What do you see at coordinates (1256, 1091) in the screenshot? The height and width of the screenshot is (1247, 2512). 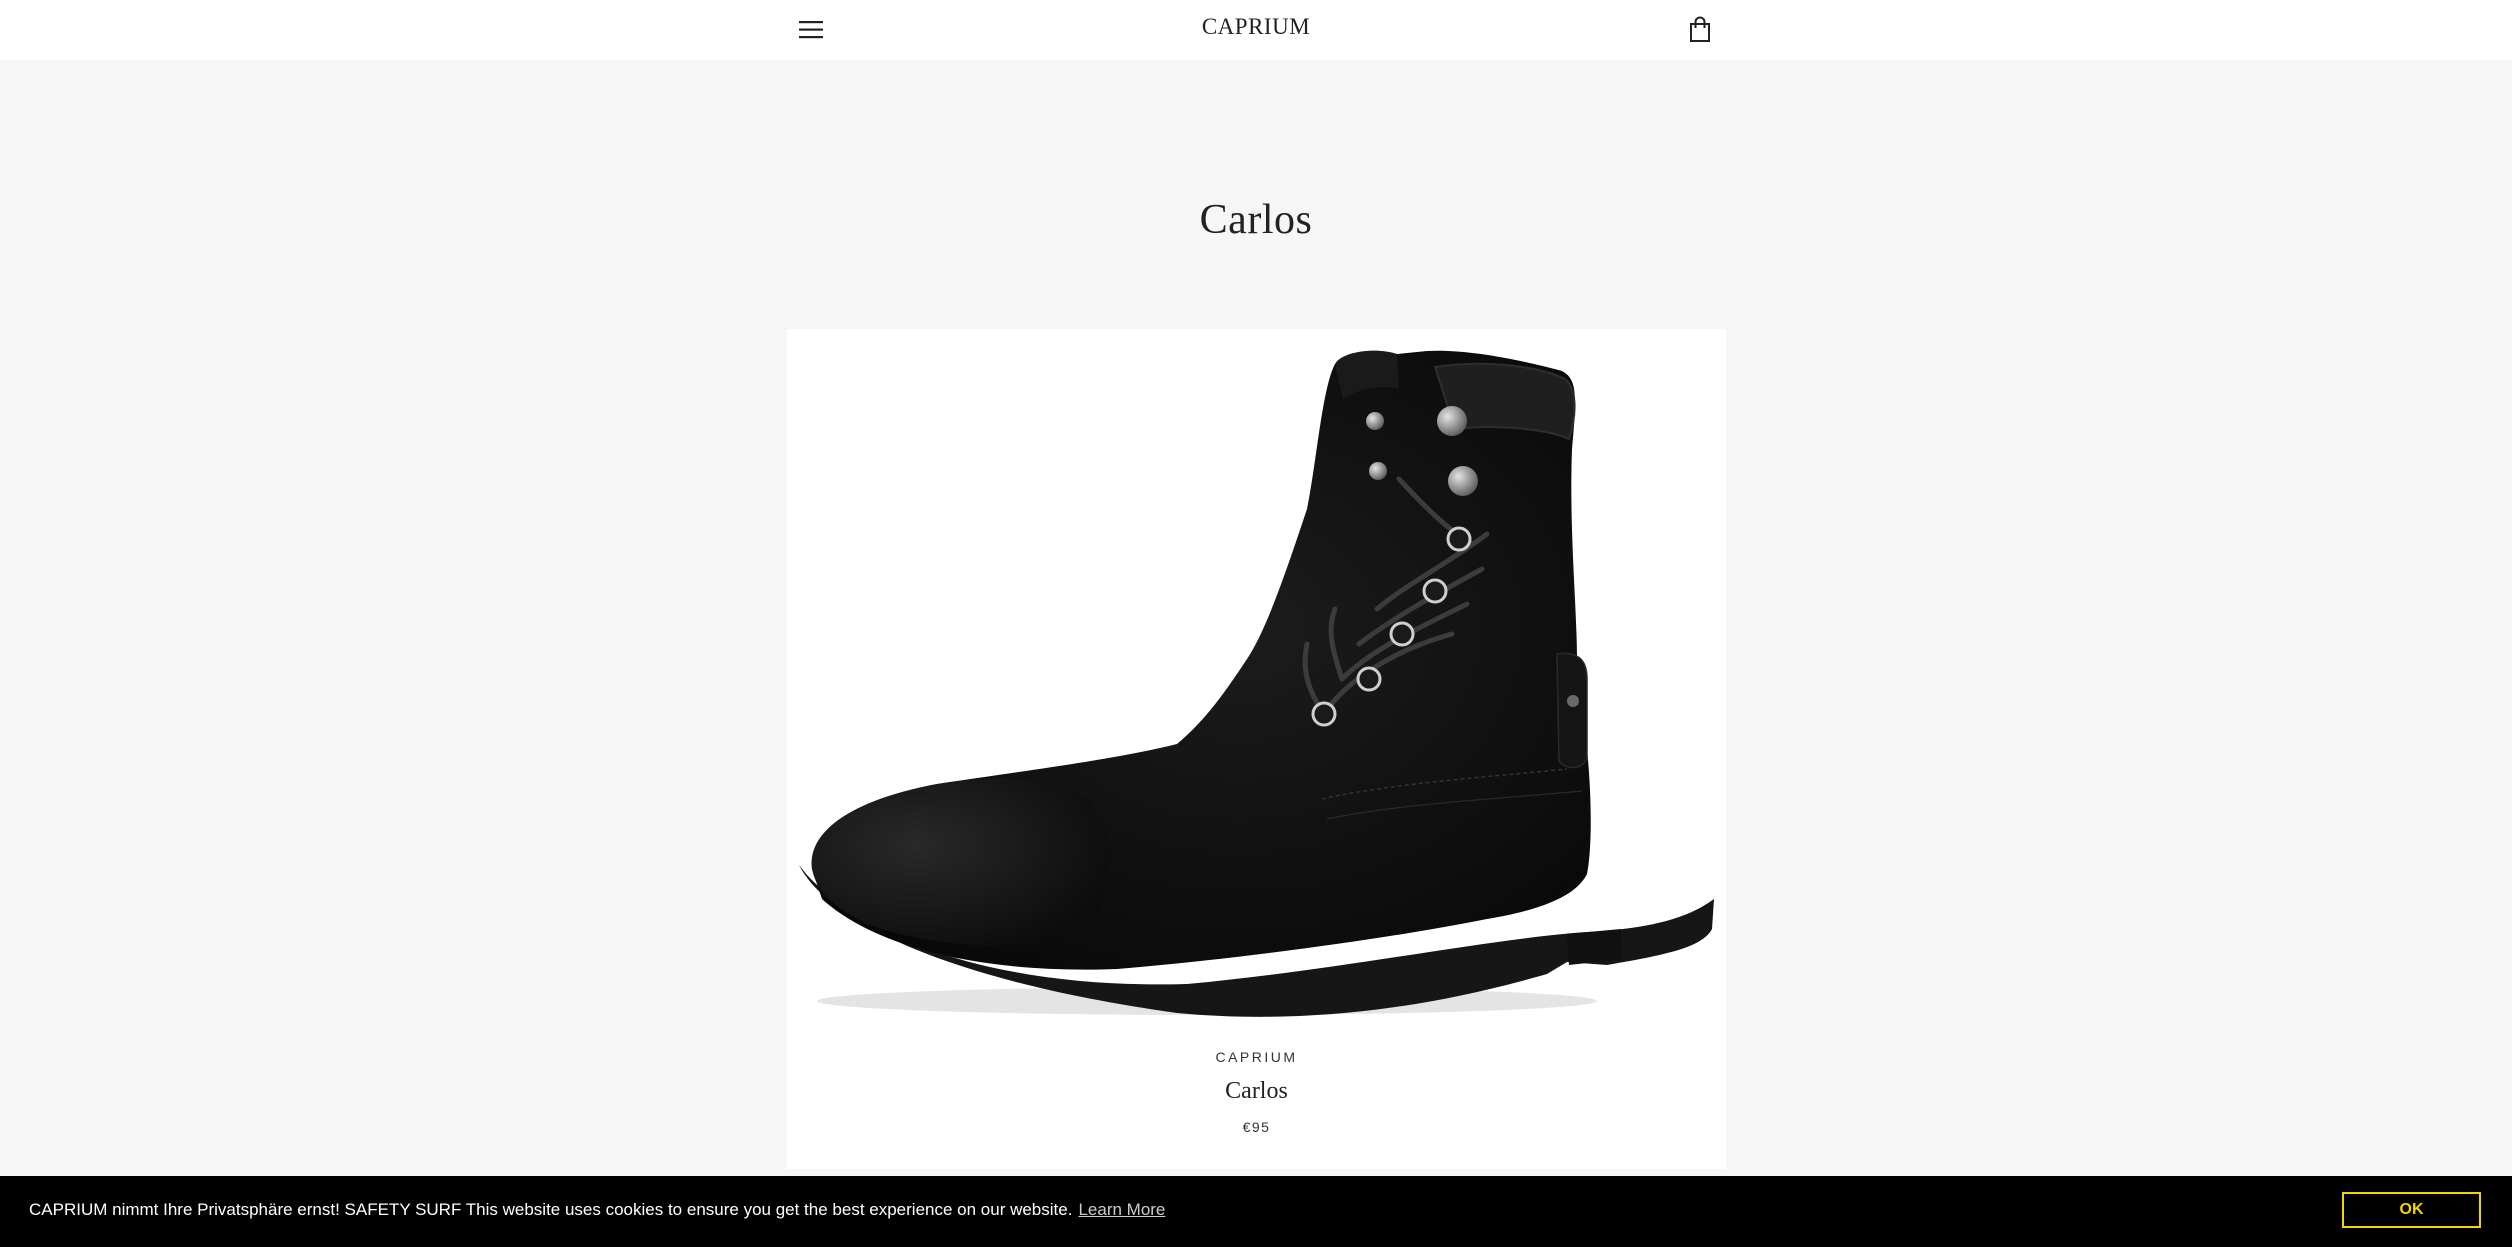 I see `product-name: Carlos` at bounding box center [1256, 1091].